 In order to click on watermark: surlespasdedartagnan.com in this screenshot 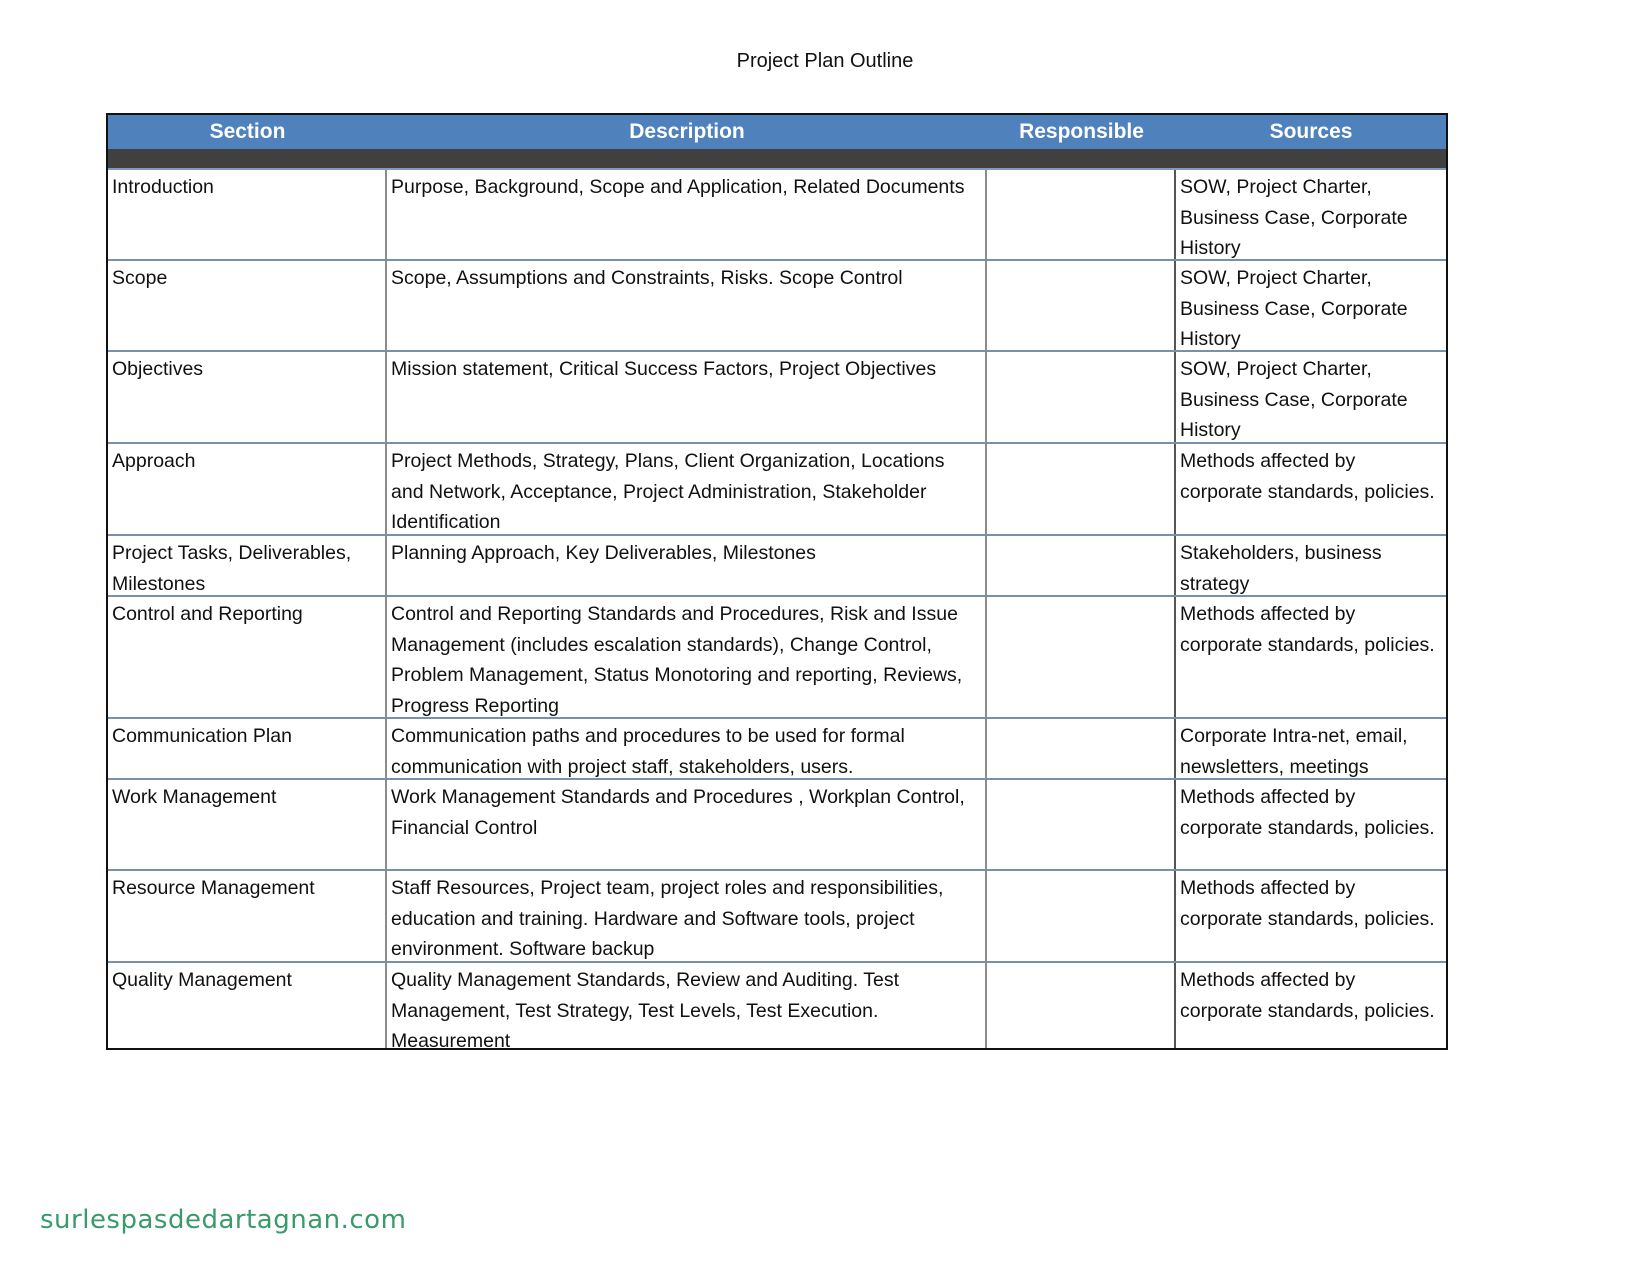, I will do `click(223, 1220)`.